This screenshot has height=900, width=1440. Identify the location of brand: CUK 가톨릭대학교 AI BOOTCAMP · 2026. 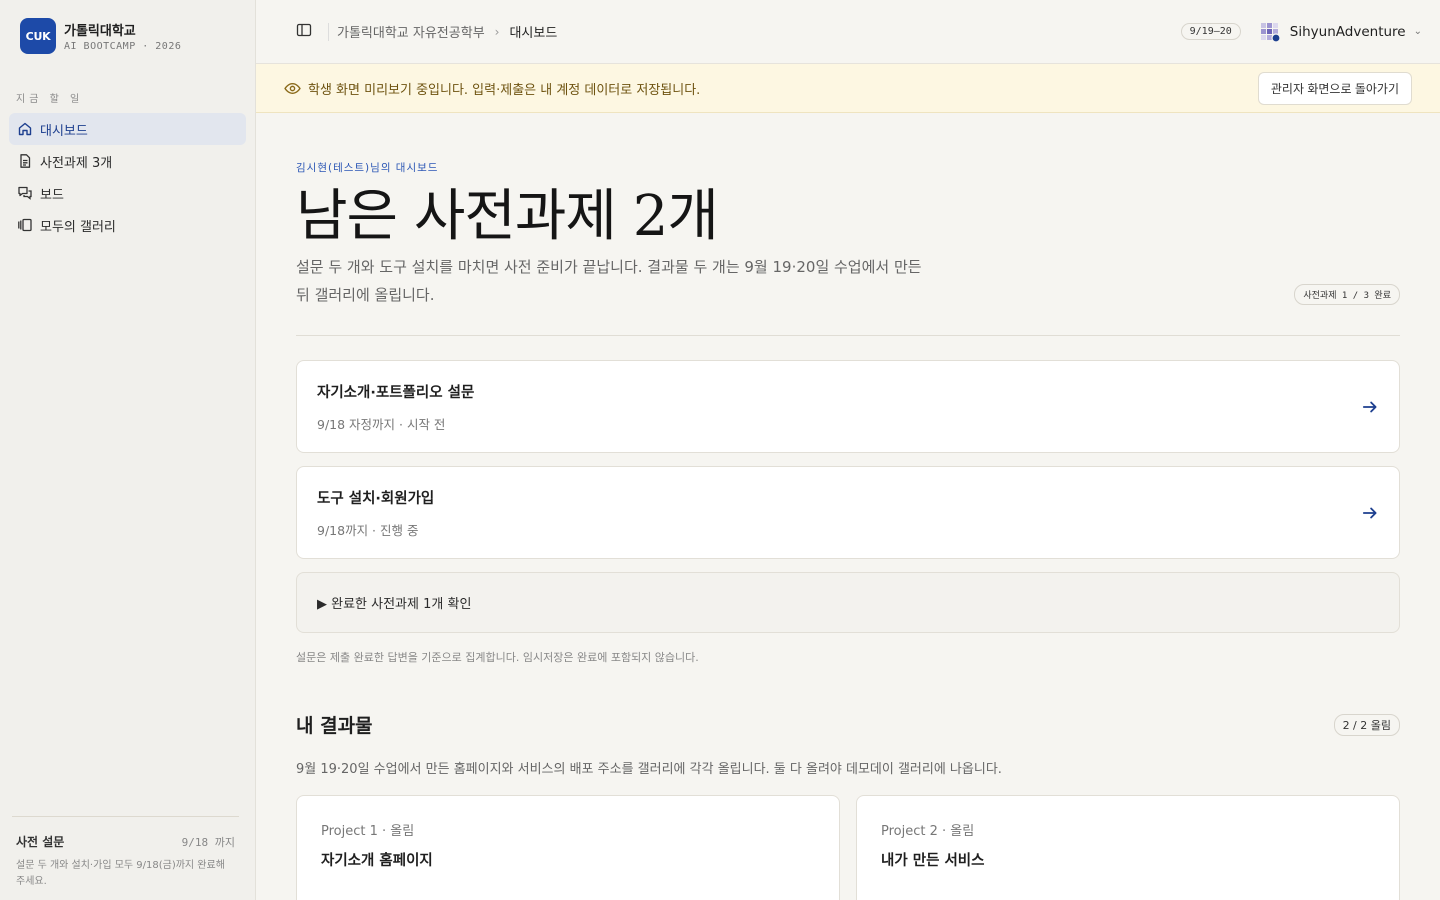
(127, 36).